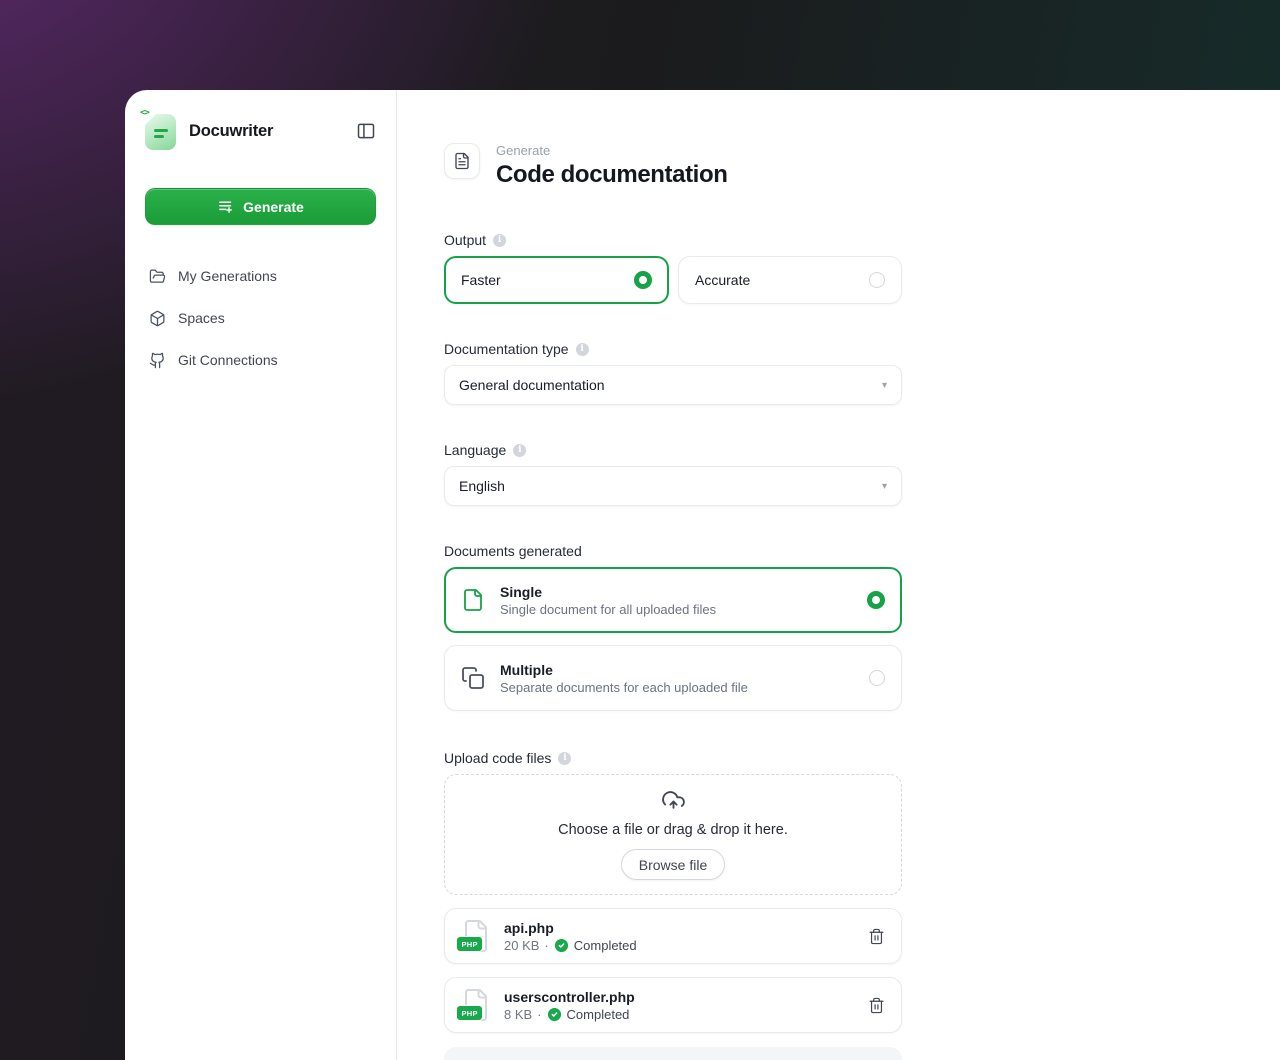 The width and height of the screenshot is (1280, 1060). Describe the element at coordinates (523, 150) in the screenshot. I see `breadcrumb: Generate` at that location.